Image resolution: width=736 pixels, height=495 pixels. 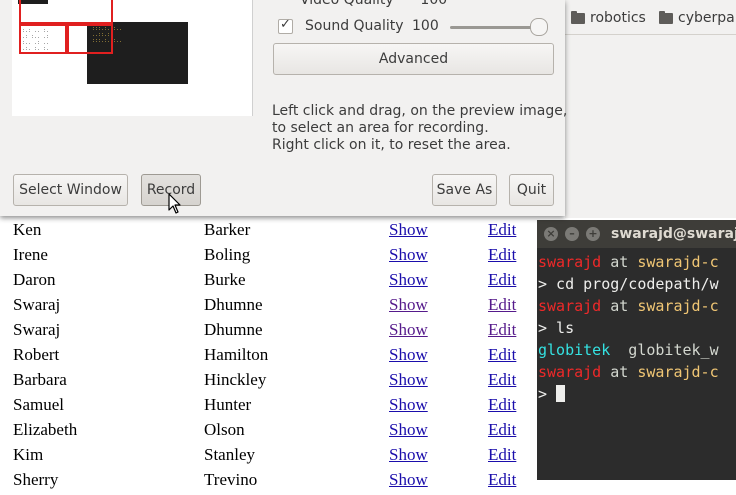 What do you see at coordinates (70, 190) in the screenshot?
I see `select-window-button: Select Window` at bounding box center [70, 190].